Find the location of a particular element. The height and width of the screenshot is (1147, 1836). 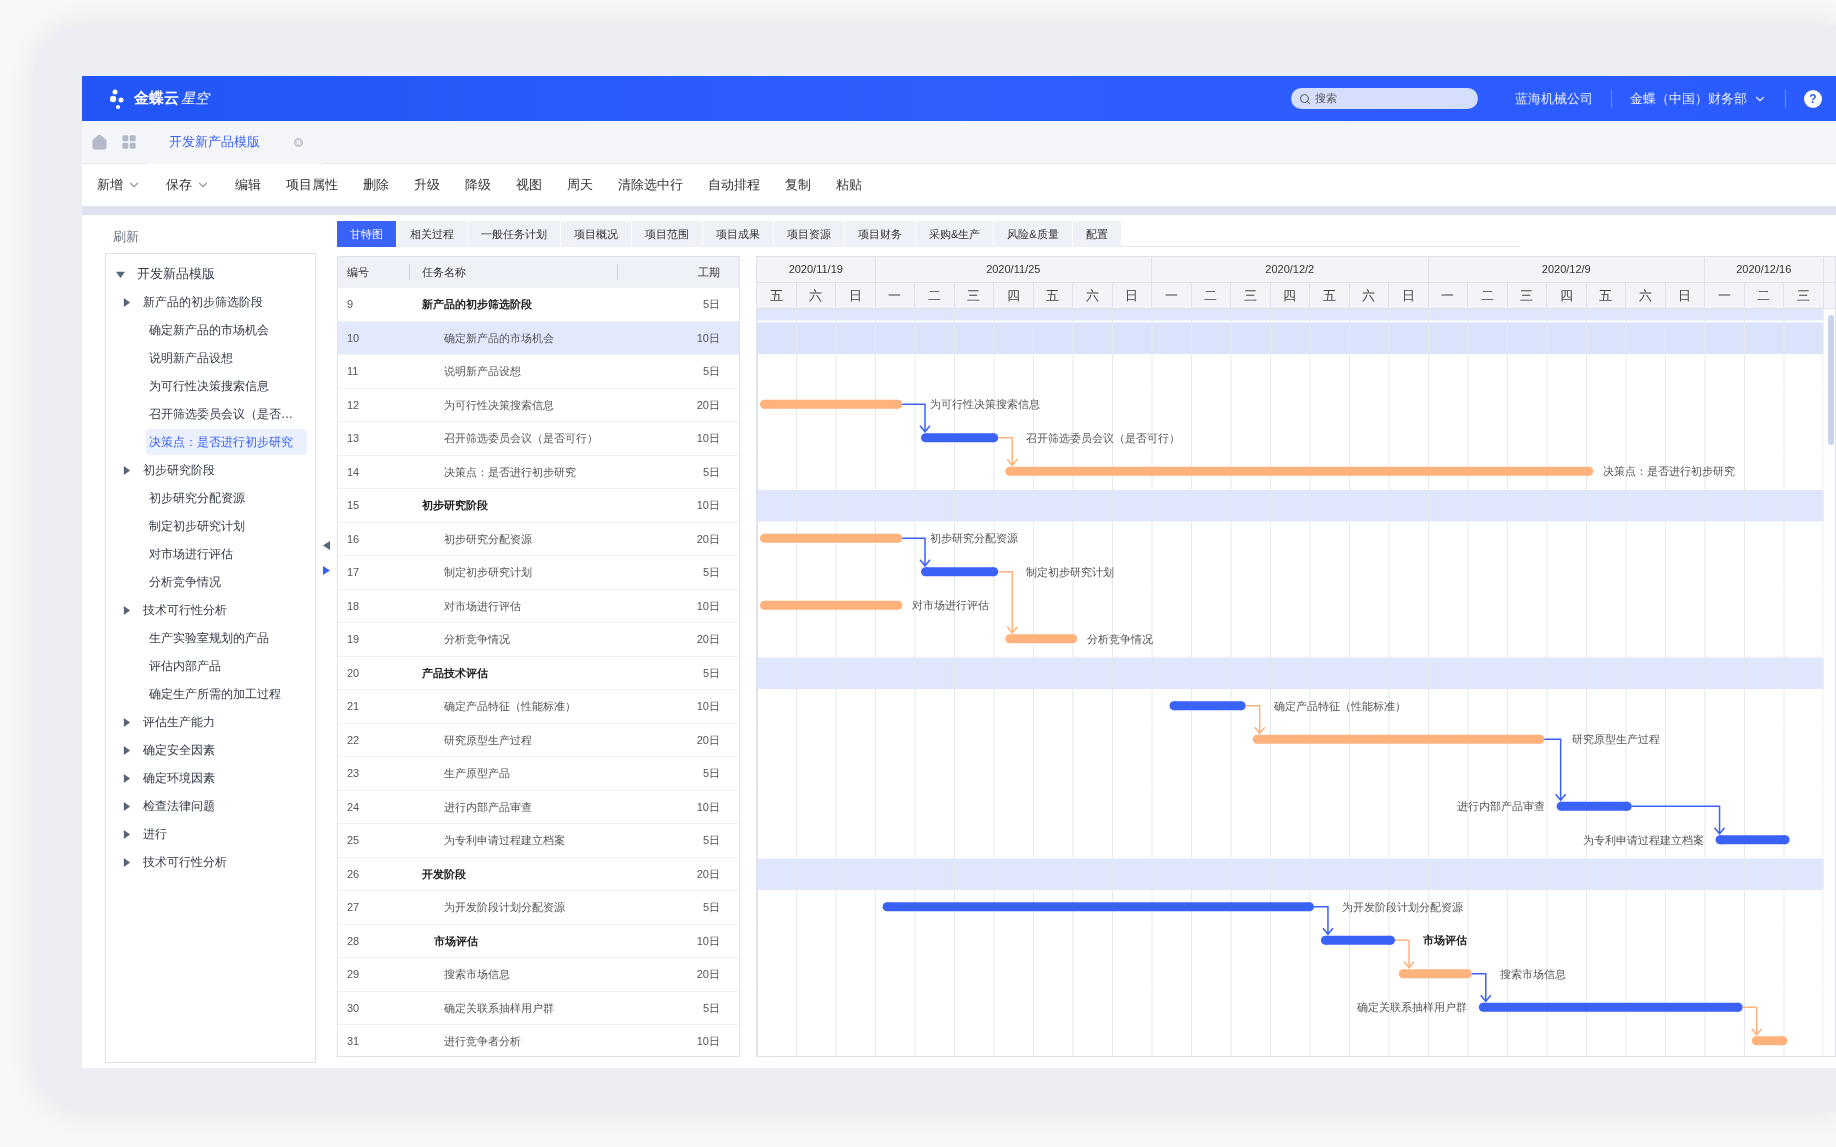

tree-item: 为可行性决策搜索信息 is located at coordinates (209, 386).